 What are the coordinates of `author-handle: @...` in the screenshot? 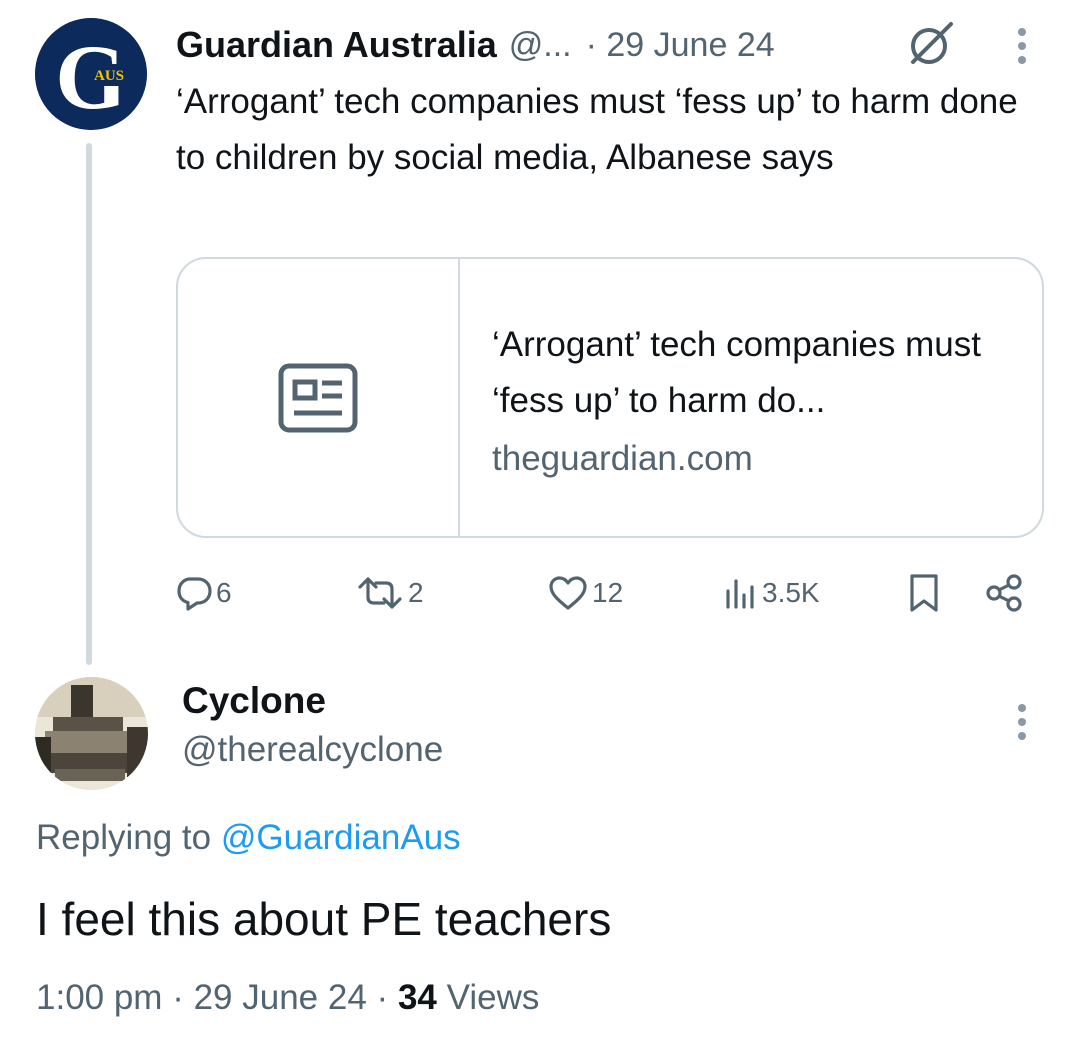 It's located at (540, 45).